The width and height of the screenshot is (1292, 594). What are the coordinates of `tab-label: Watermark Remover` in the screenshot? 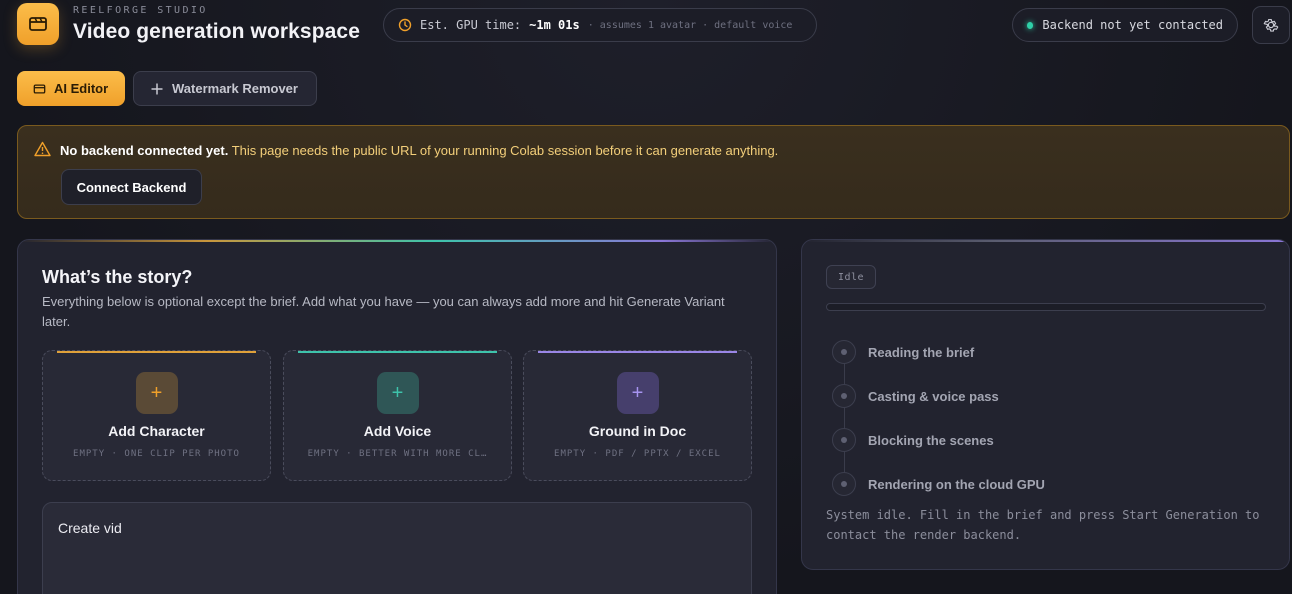 It's located at (235, 88).